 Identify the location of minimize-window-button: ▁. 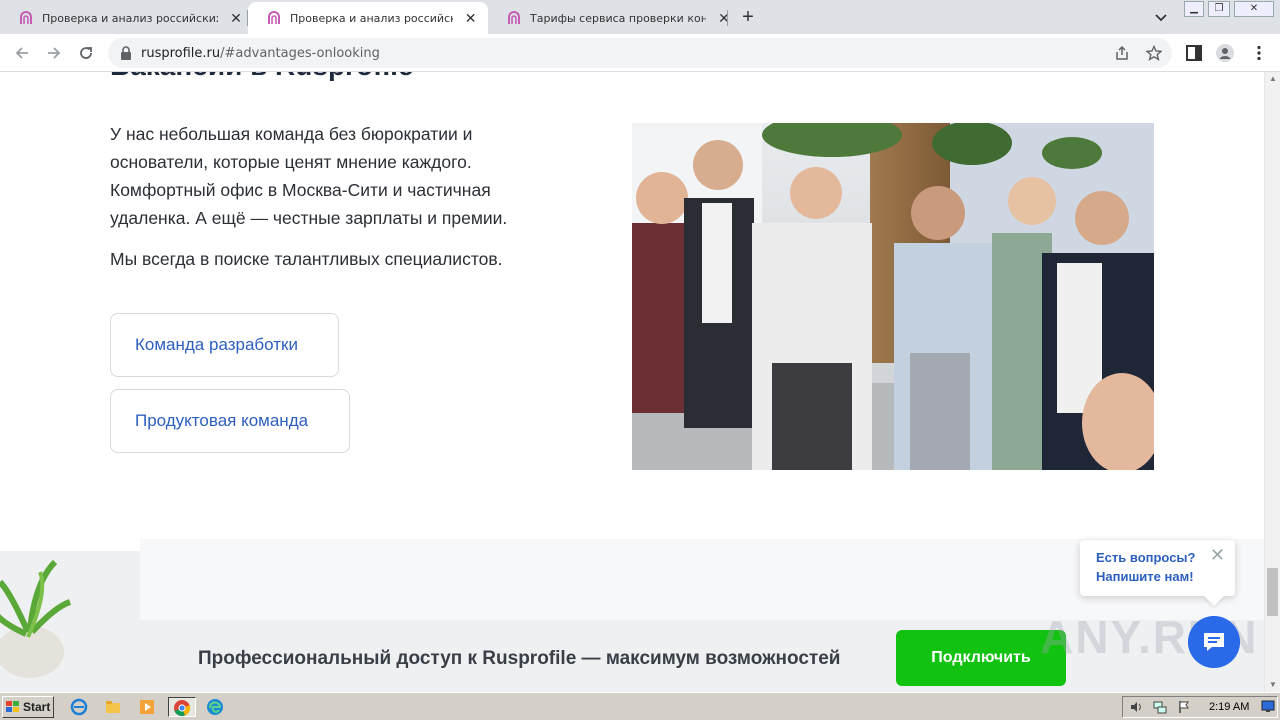
(1194, 9).